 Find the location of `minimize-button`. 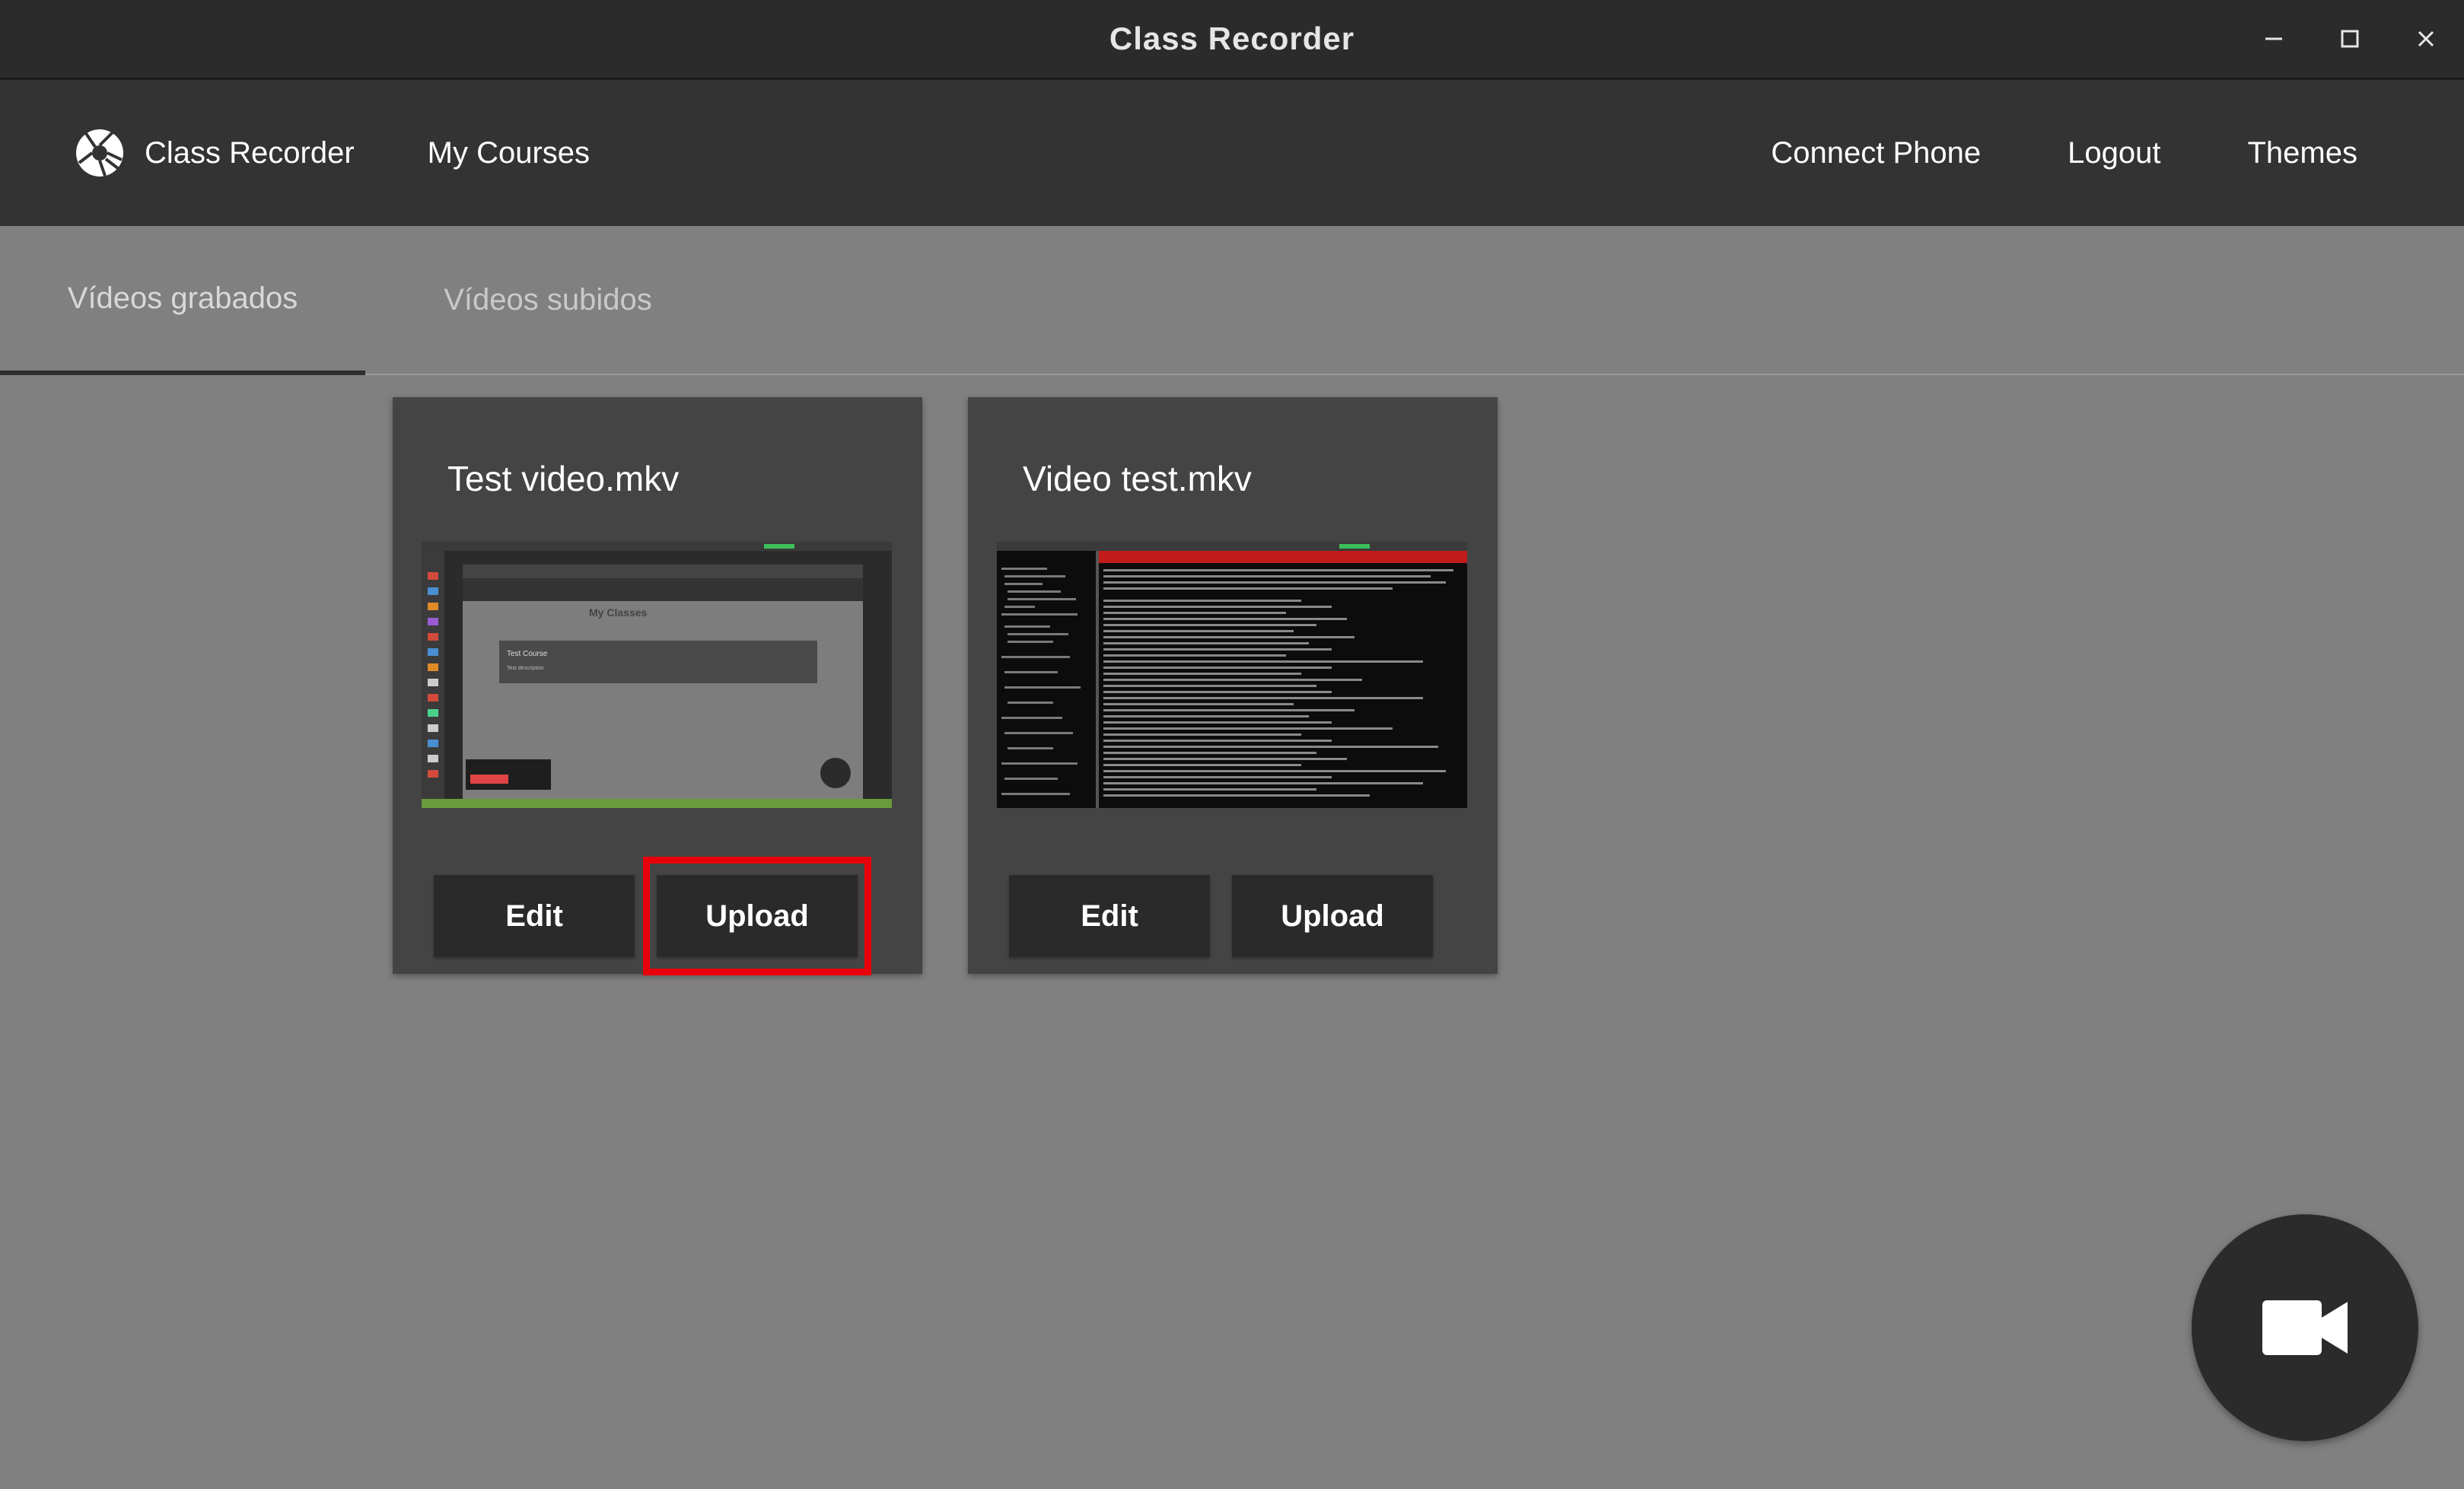

minimize-button is located at coordinates (2274, 39).